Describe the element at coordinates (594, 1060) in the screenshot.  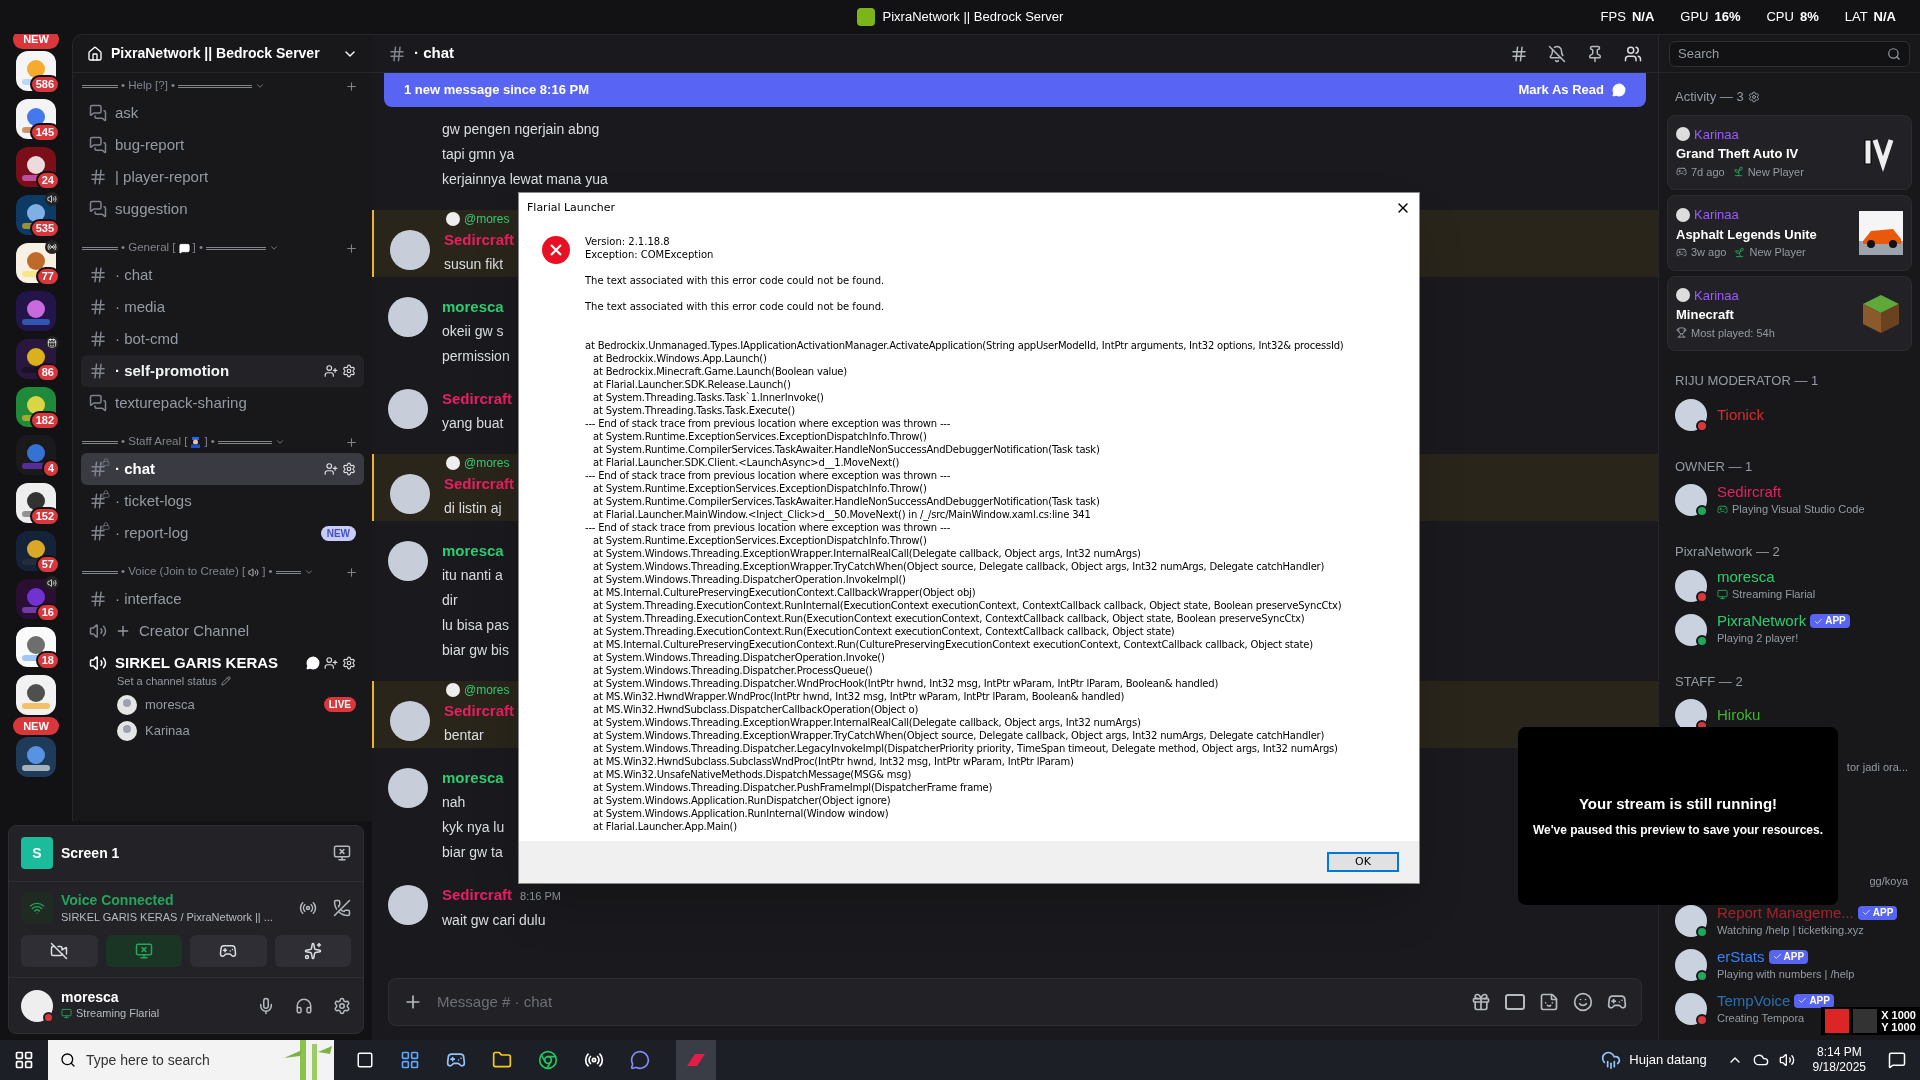
I see `app-icon` at that location.